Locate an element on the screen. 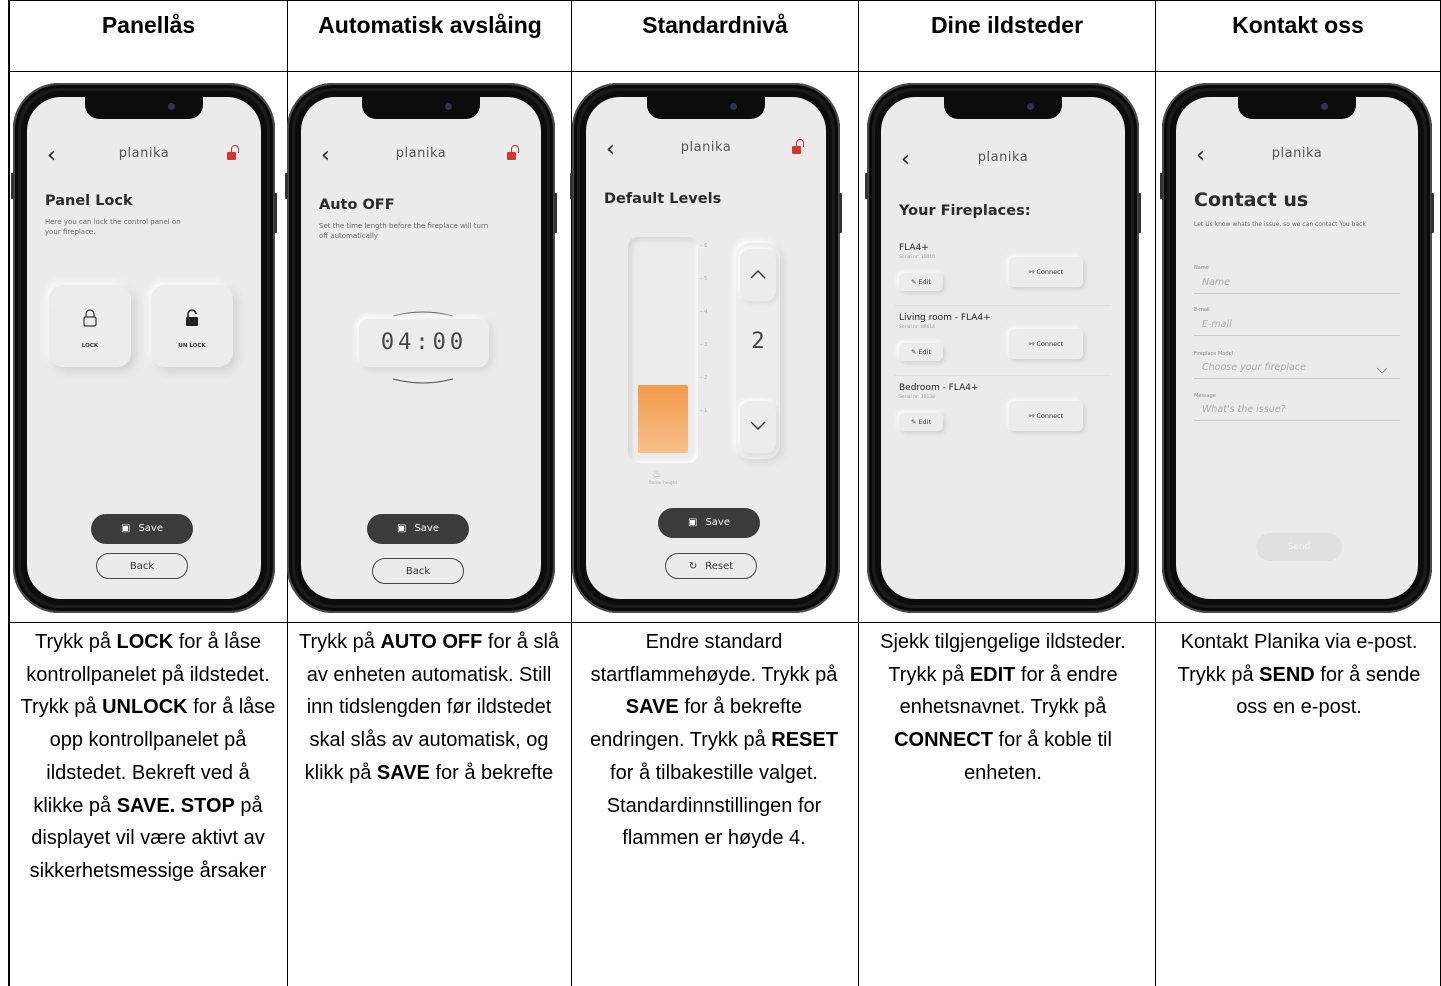 The width and height of the screenshot is (1441, 986). time-up-chevron is located at coordinates (423, 310).